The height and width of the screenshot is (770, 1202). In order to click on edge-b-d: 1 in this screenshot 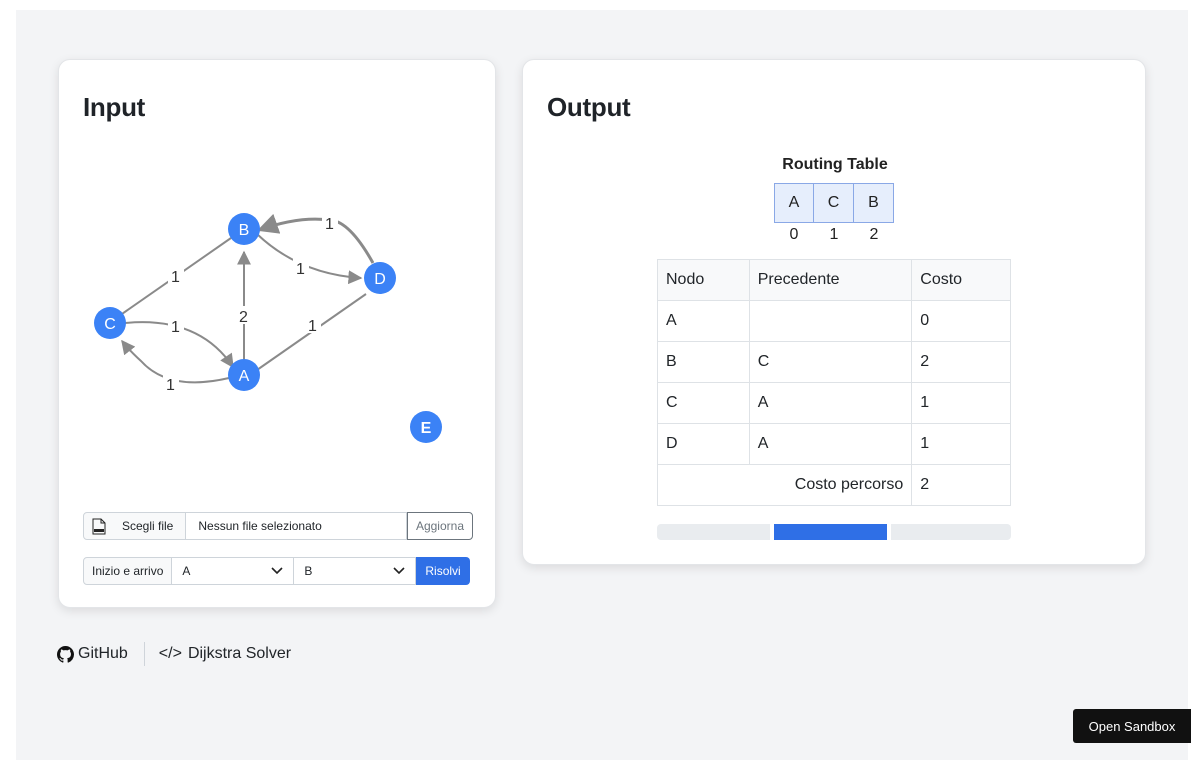, I will do `click(309, 259)`.